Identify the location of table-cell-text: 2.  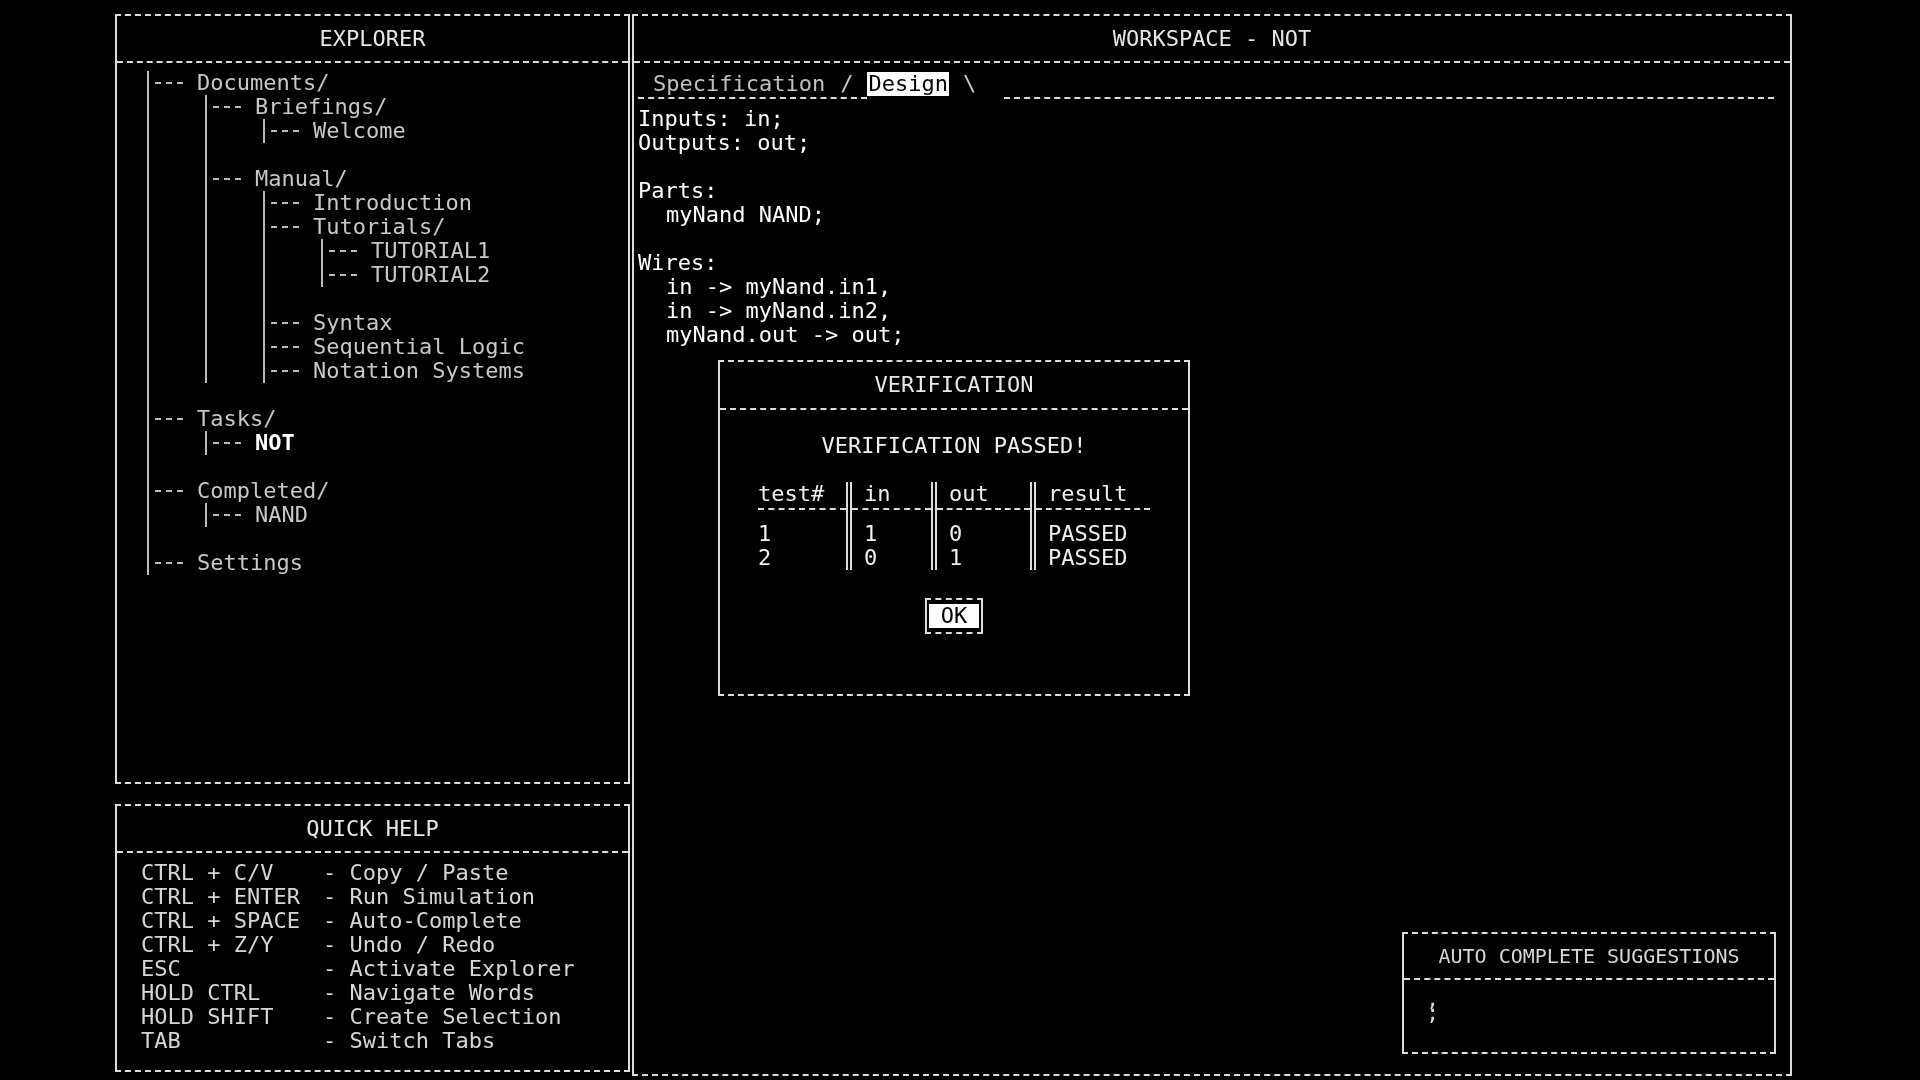
(765, 558).